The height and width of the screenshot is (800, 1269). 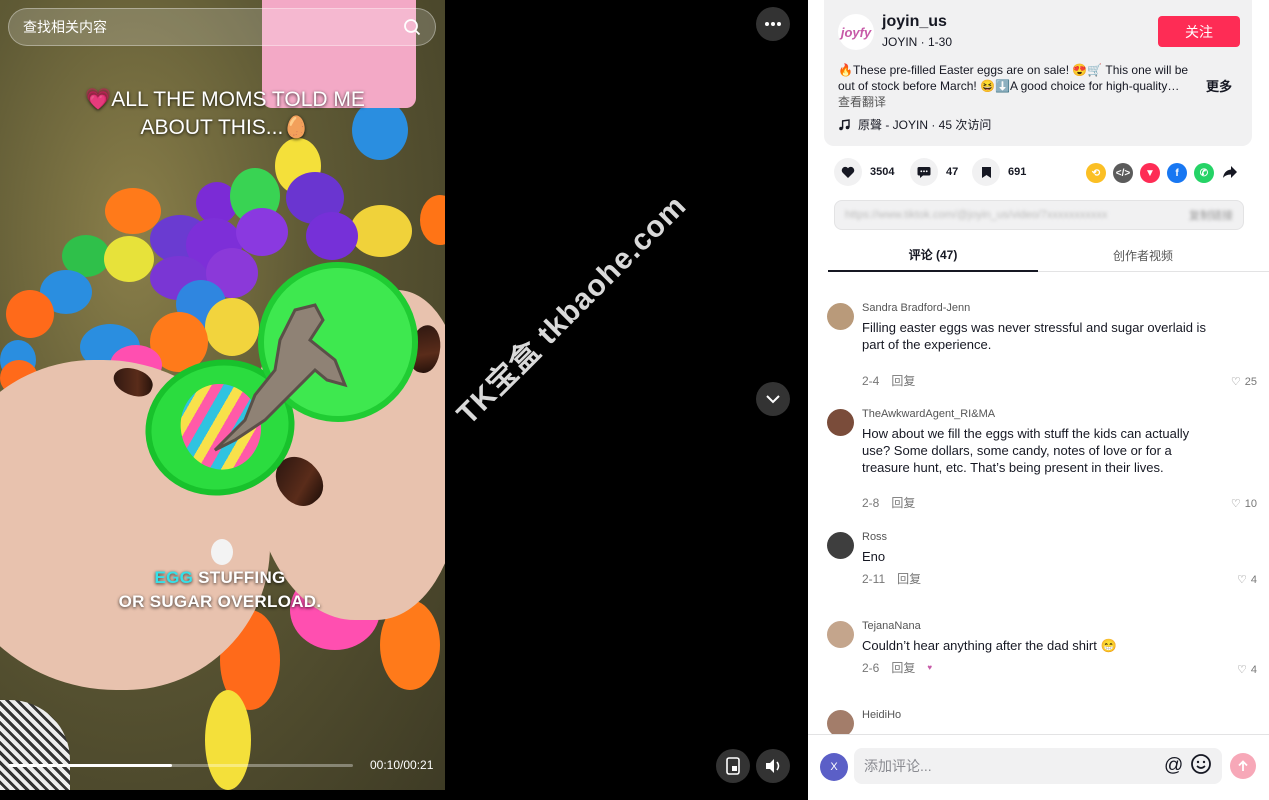 What do you see at coordinates (1201, 764) in the screenshot?
I see `emoji-icon` at bounding box center [1201, 764].